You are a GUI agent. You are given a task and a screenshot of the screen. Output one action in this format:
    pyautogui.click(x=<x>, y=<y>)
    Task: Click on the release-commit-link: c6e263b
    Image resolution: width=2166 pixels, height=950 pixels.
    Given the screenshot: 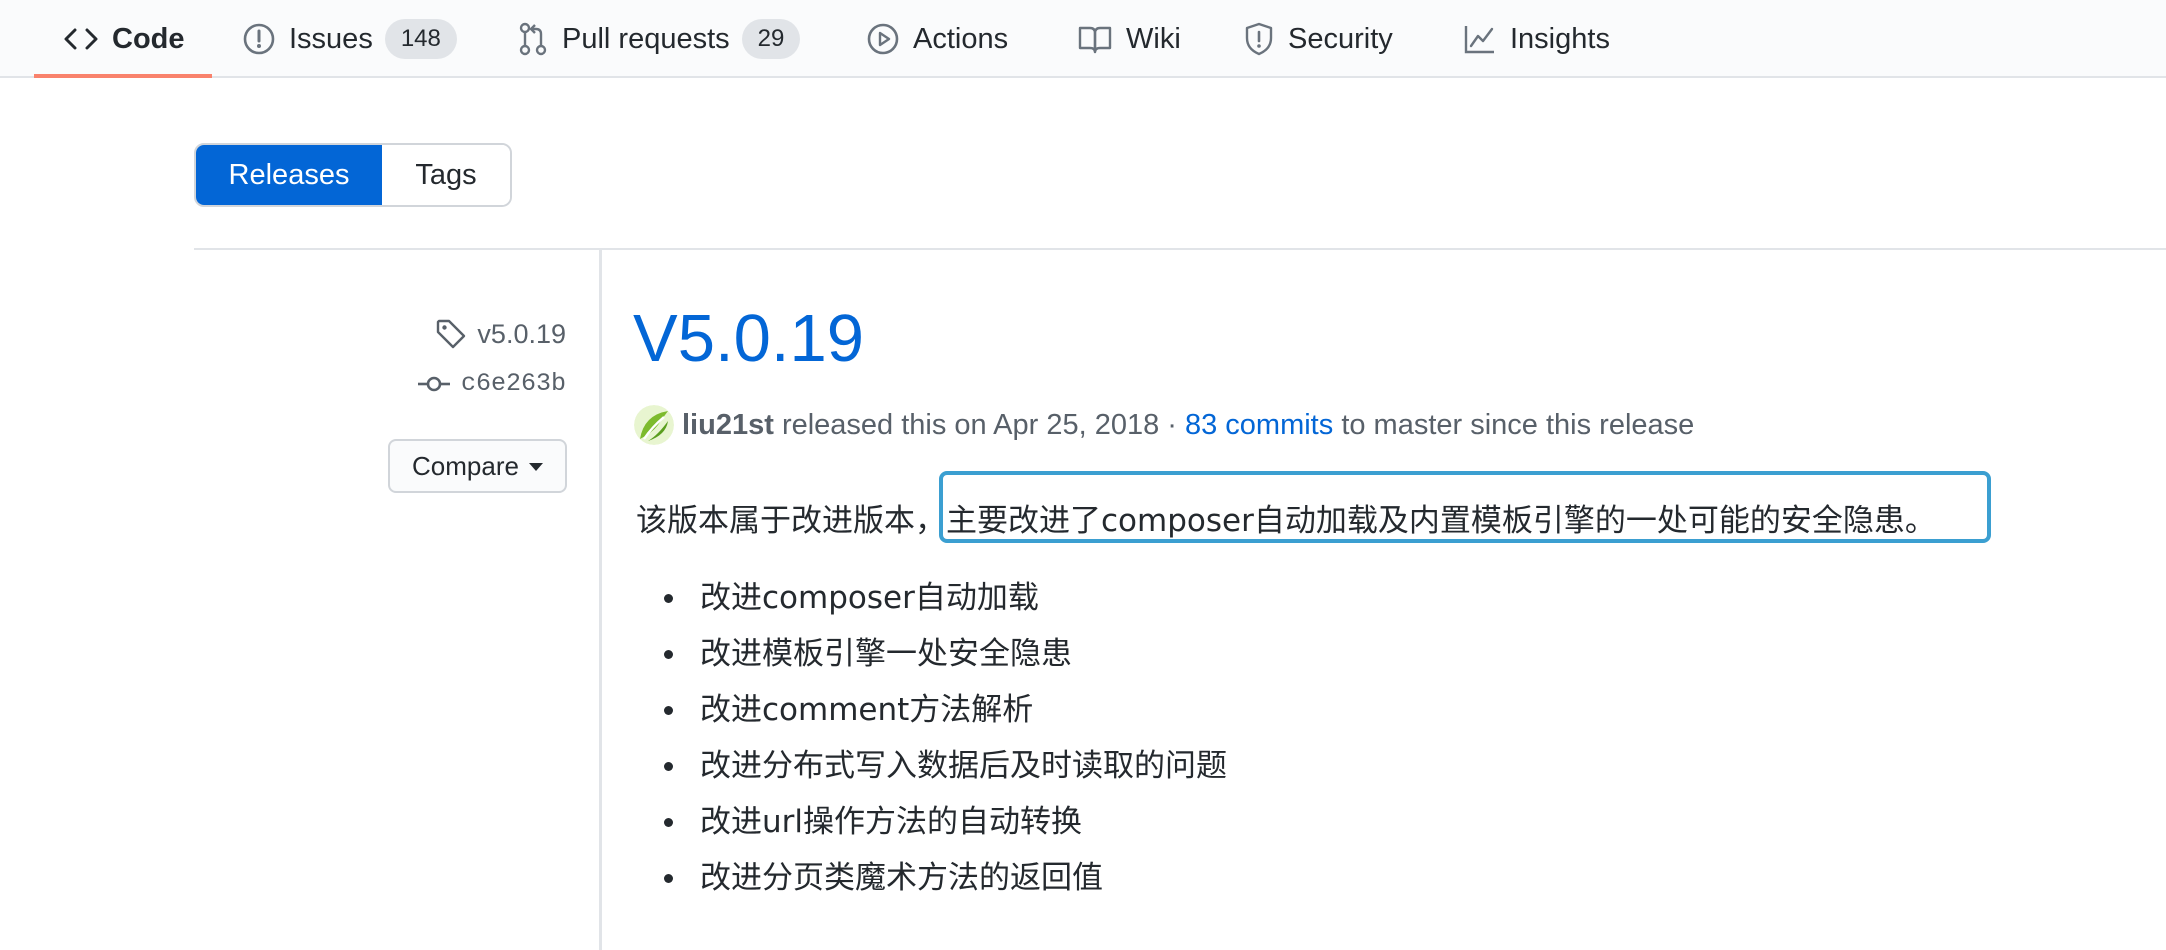 What is the action you would take?
    pyautogui.click(x=491, y=383)
    